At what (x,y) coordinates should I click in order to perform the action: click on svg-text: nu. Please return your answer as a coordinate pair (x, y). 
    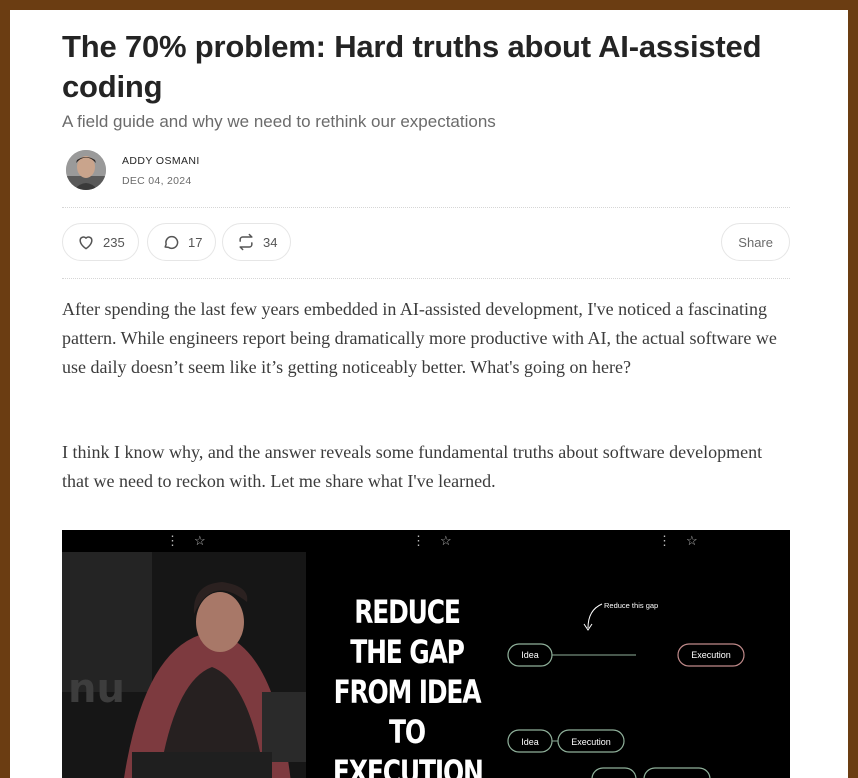
    Looking at the image, I should click on (96, 689).